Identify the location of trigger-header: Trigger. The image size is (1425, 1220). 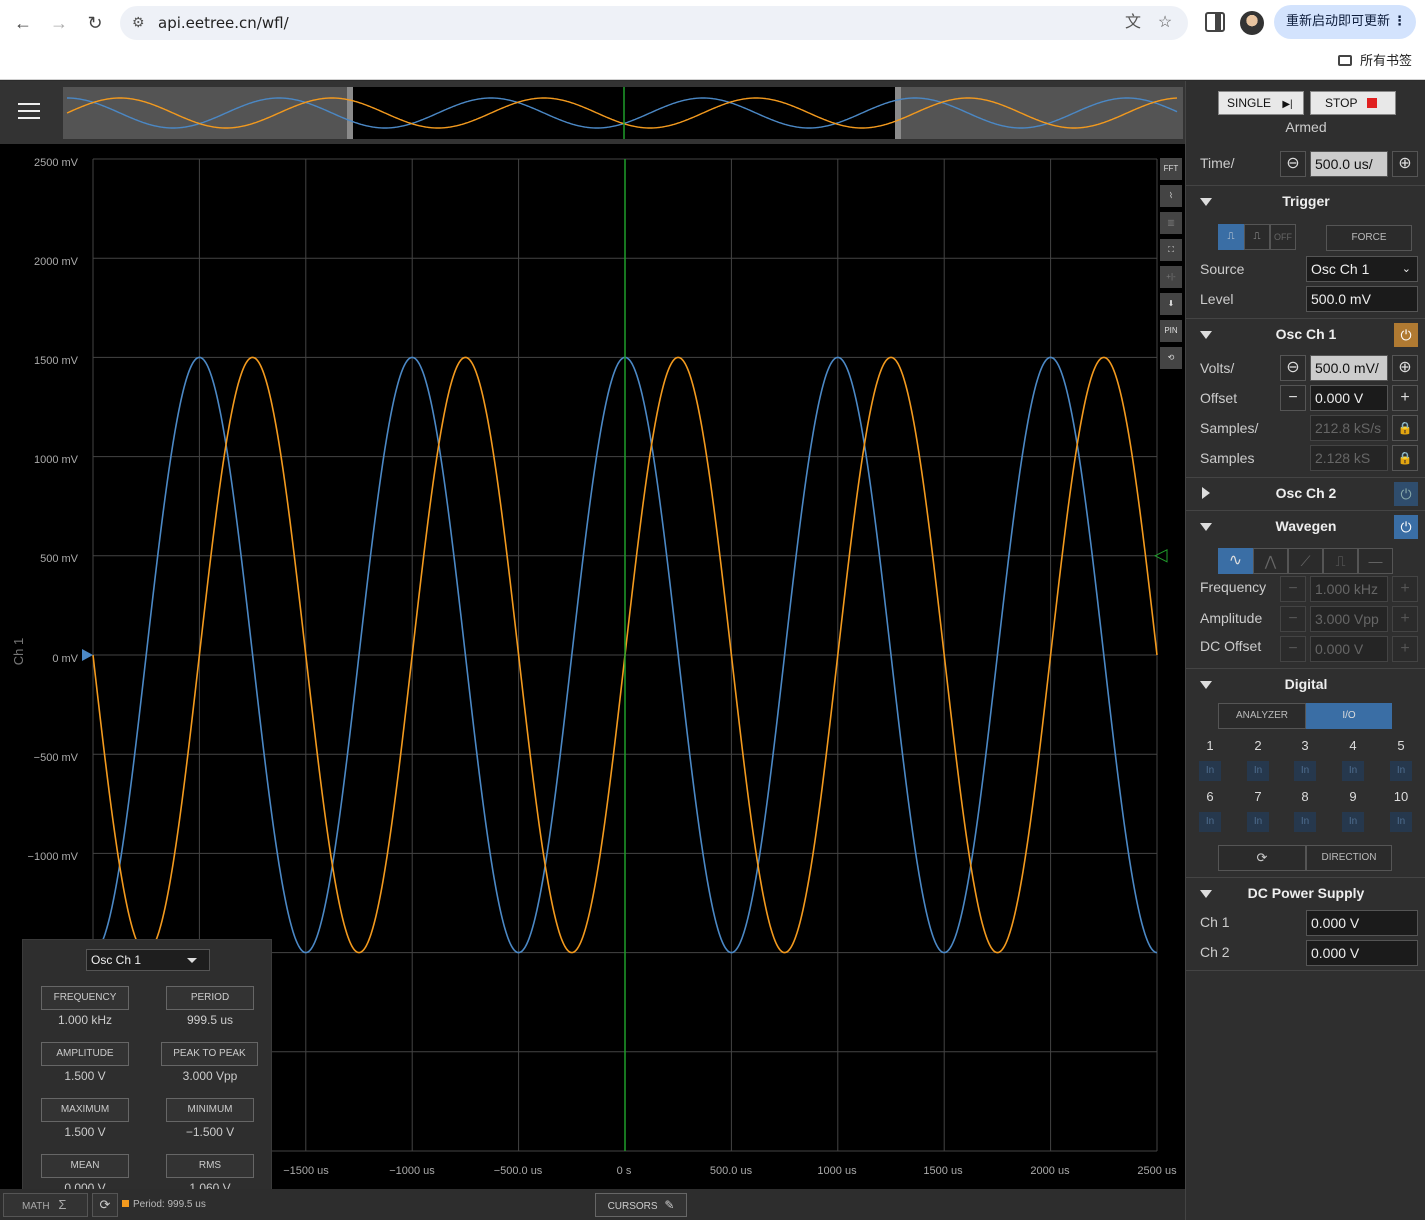
(1305, 201).